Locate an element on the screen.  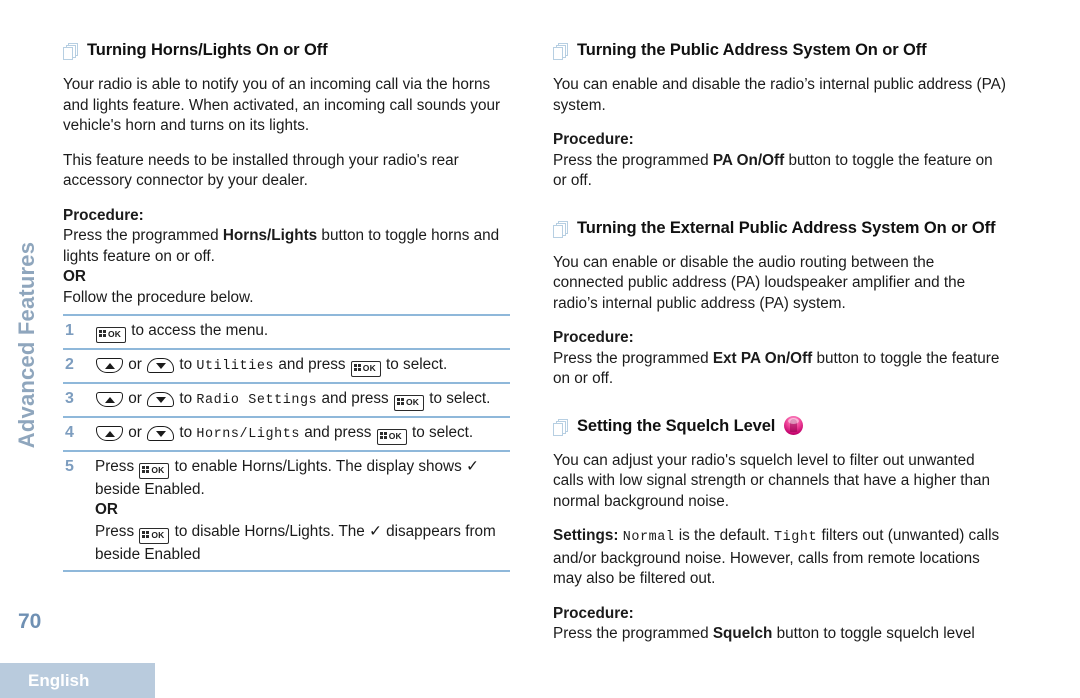
step-text: or is located at coordinates (135, 364).